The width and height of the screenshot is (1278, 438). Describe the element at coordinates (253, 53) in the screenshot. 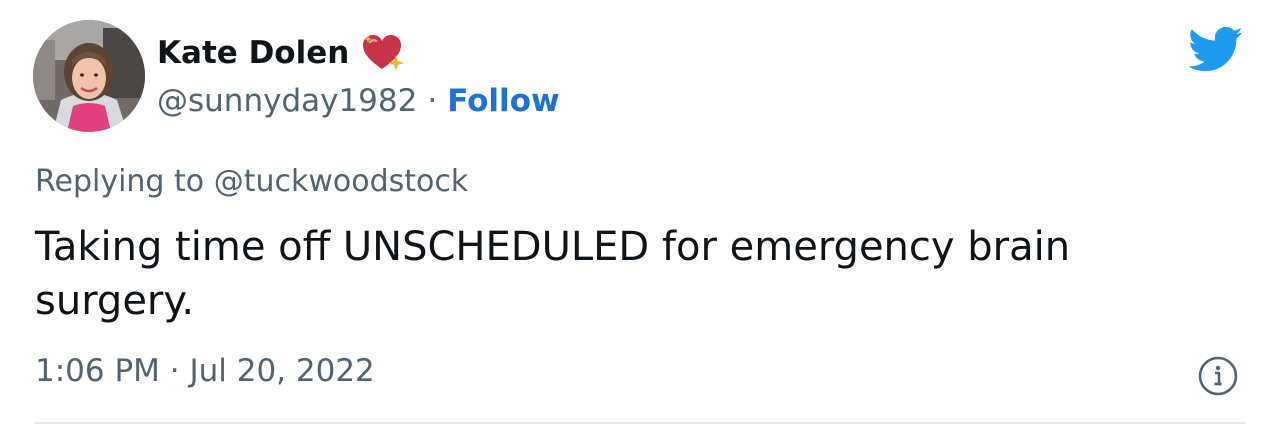

I see `author-display-name: Kate Dolen` at that location.